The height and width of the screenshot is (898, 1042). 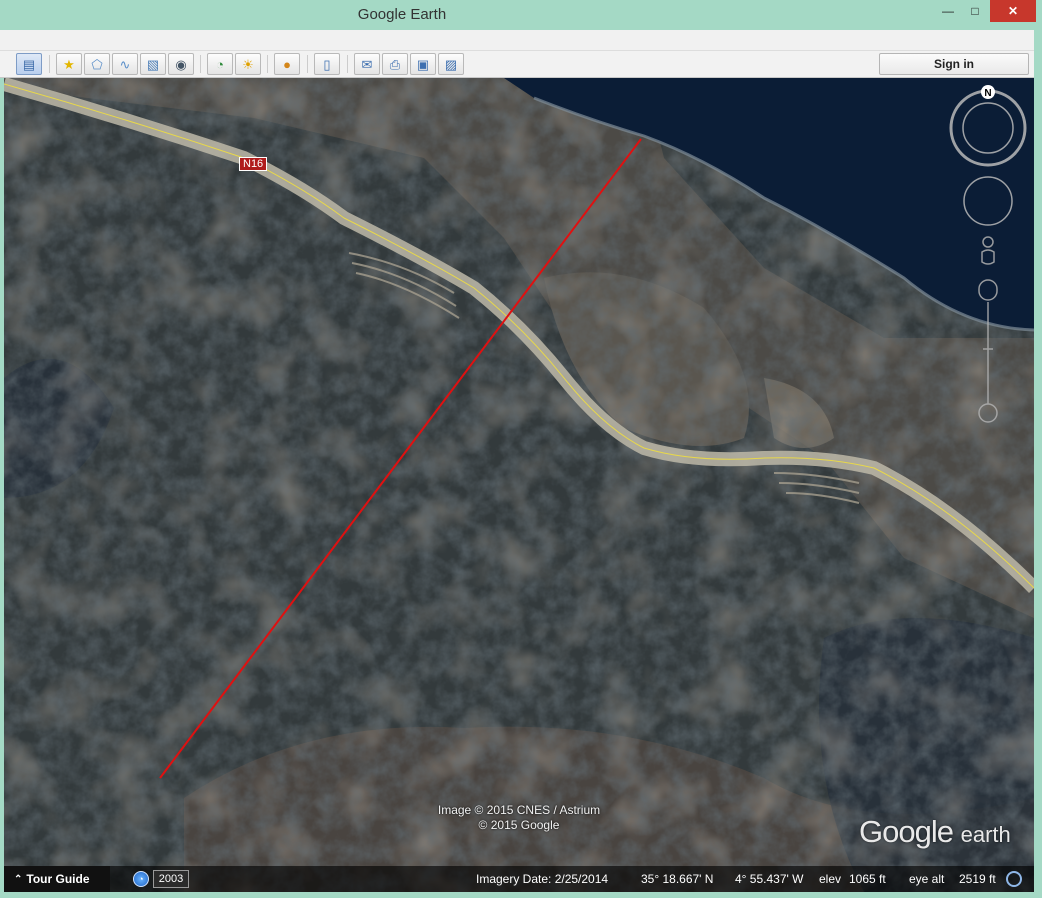 I want to click on print-button: ⎙, so click(x=395, y=64).